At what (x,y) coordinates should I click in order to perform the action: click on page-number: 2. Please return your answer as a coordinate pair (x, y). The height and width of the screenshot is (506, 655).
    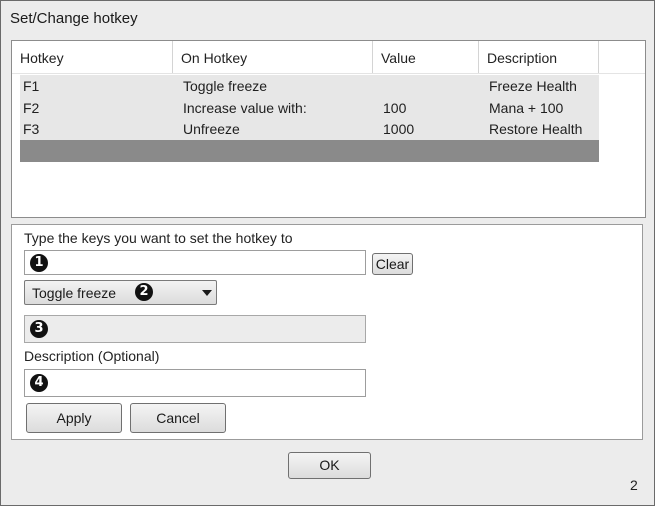
    Looking at the image, I should click on (634, 485).